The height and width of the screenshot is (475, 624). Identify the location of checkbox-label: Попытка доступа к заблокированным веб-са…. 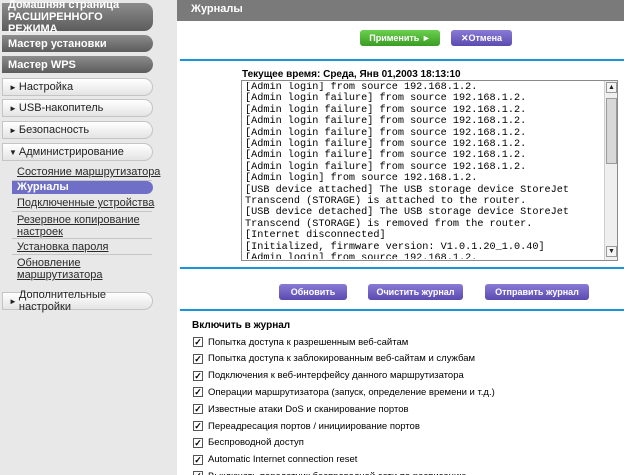
(342, 359).